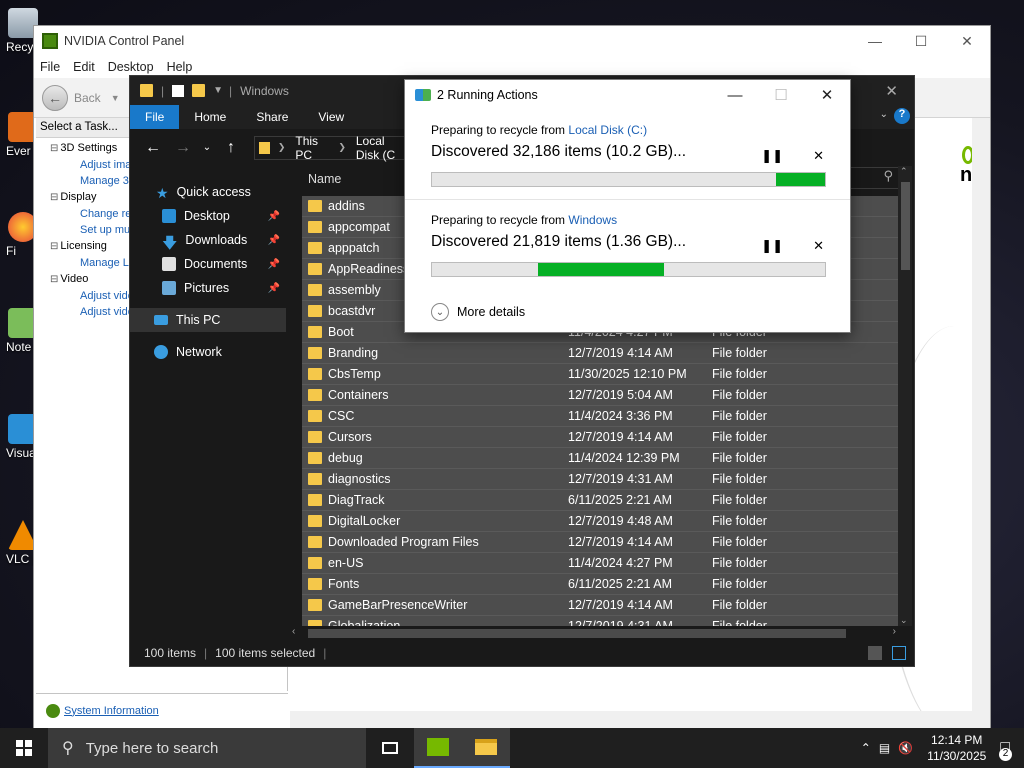 The width and height of the screenshot is (1024, 768). Describe the element at coordinates (183, 148) in the screenshot. I see `forward-icon: →` at that location.